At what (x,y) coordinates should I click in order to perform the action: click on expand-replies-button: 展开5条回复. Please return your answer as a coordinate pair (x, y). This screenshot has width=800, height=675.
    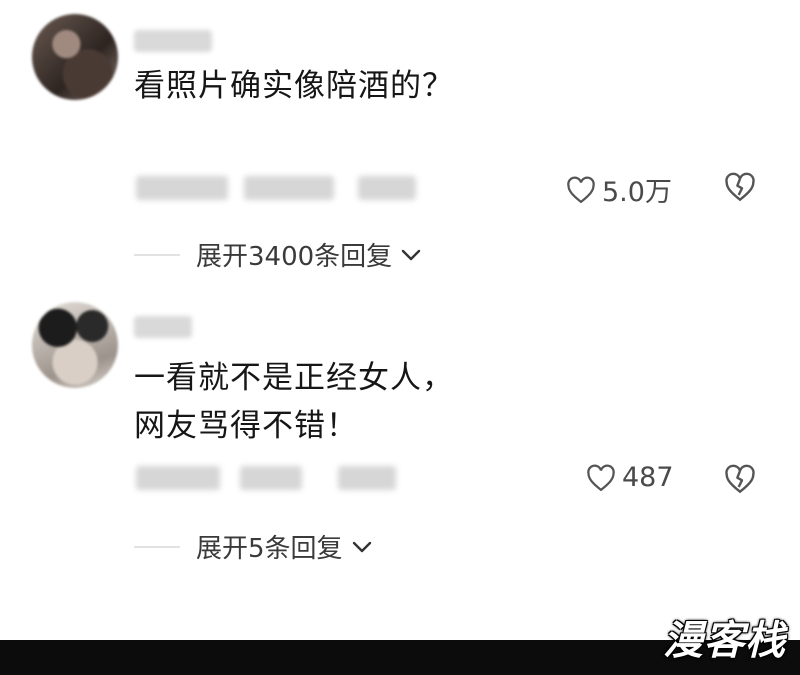
    Looking at the image, I should click on (253, 546).